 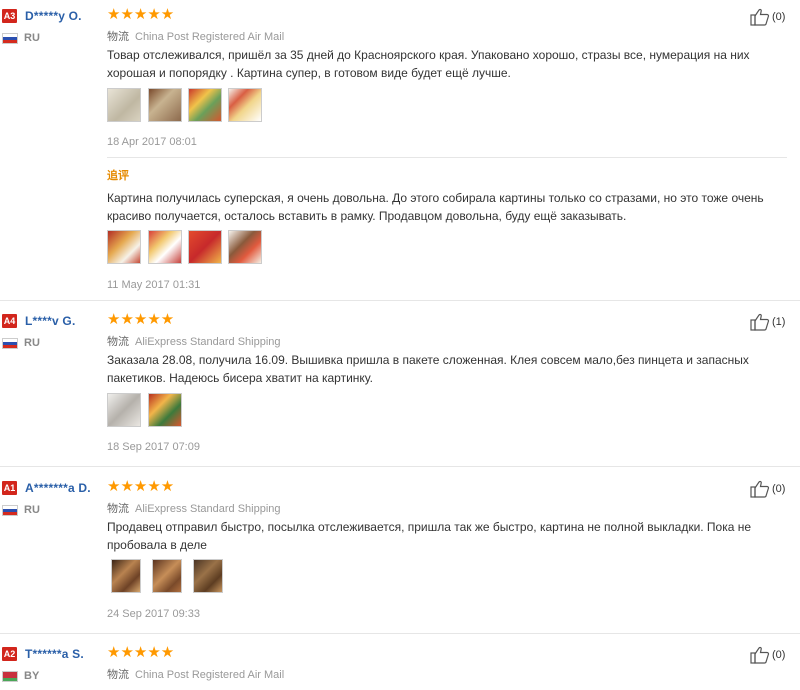 What do you see at coordinates (32, 676) in the screenshot?
I see `buyer-country: BY` at bounding box center [32, 676].